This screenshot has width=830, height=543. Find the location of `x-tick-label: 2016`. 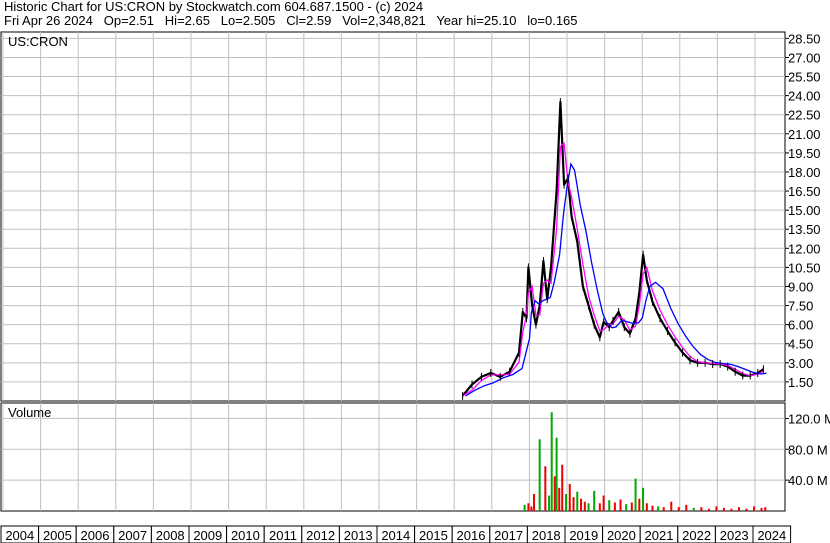

x-tick-label: 2016 is located at coordinates (471, 535).